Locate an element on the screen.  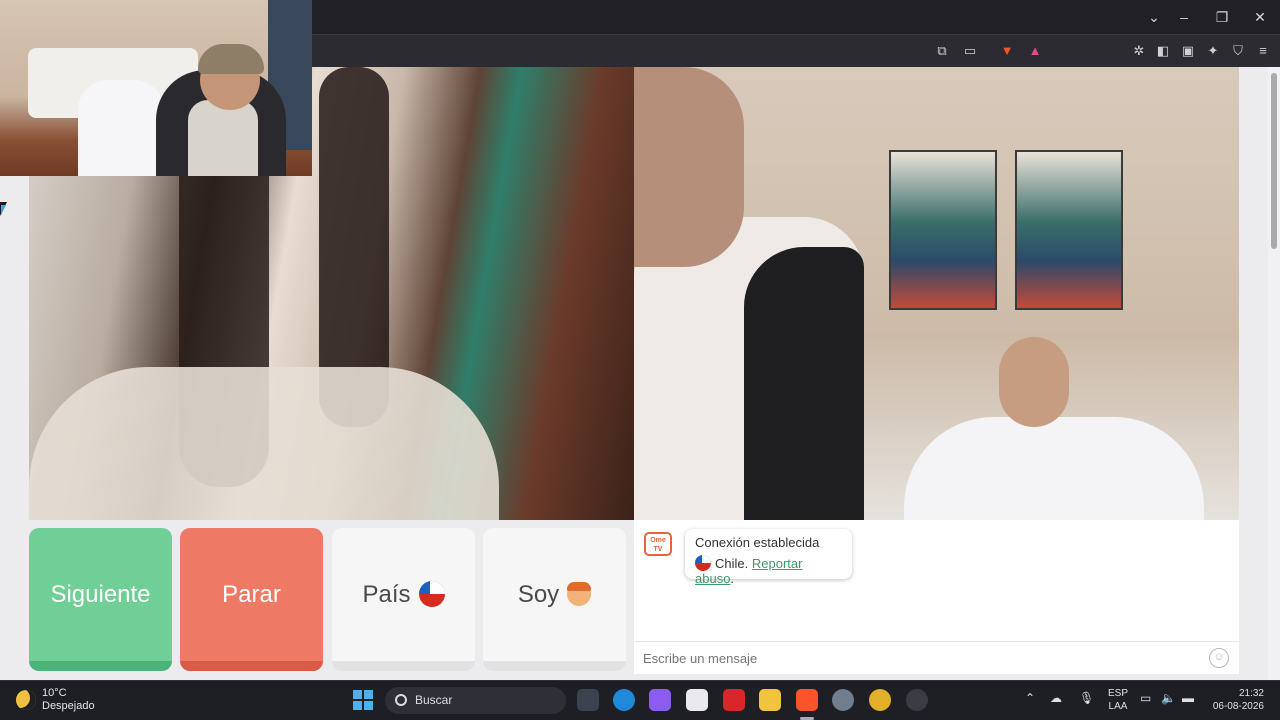
cast-icon: ▭ is located at coordinates (970, 51).